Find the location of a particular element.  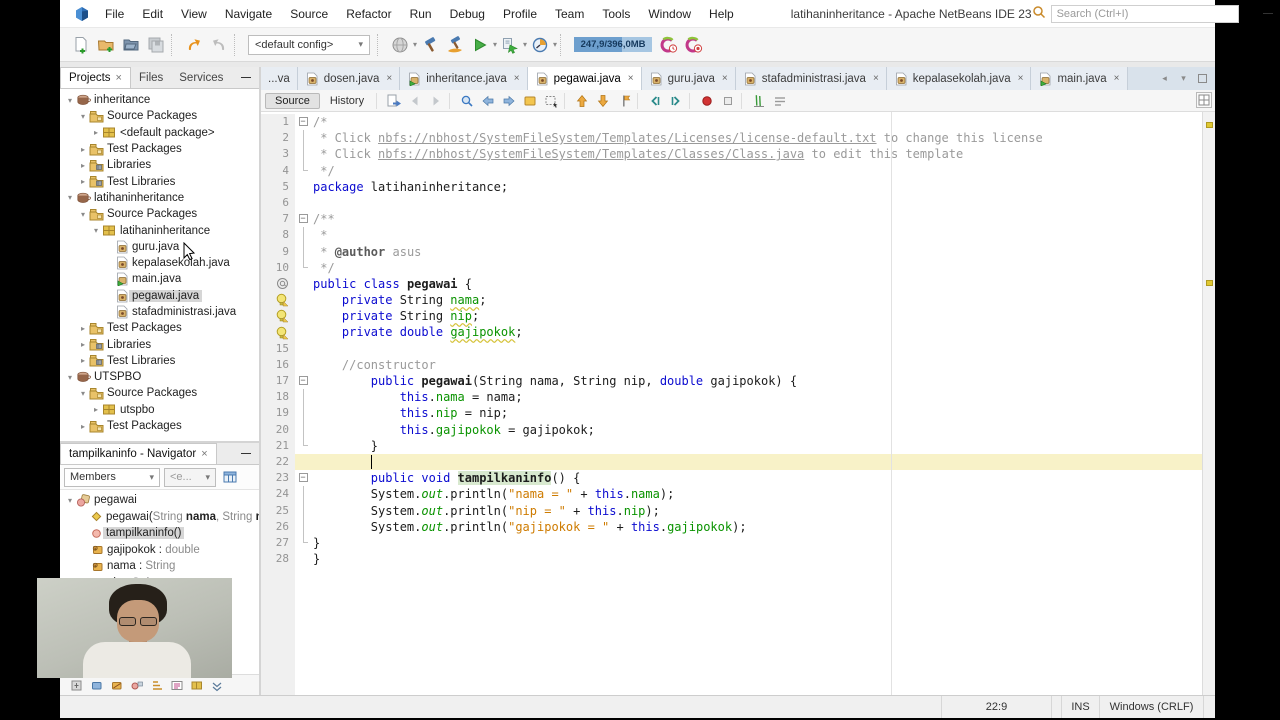

menu-tools: Tools is located at coordinates (616, 14).